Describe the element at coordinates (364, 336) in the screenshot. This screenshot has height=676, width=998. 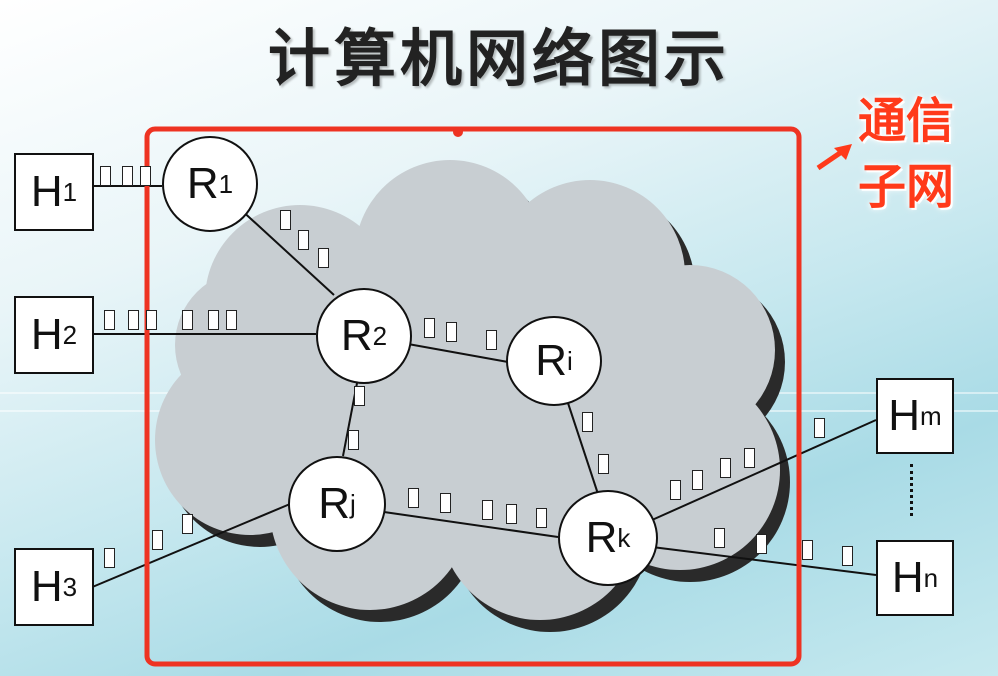
I see `router-r2: R2` at that location.